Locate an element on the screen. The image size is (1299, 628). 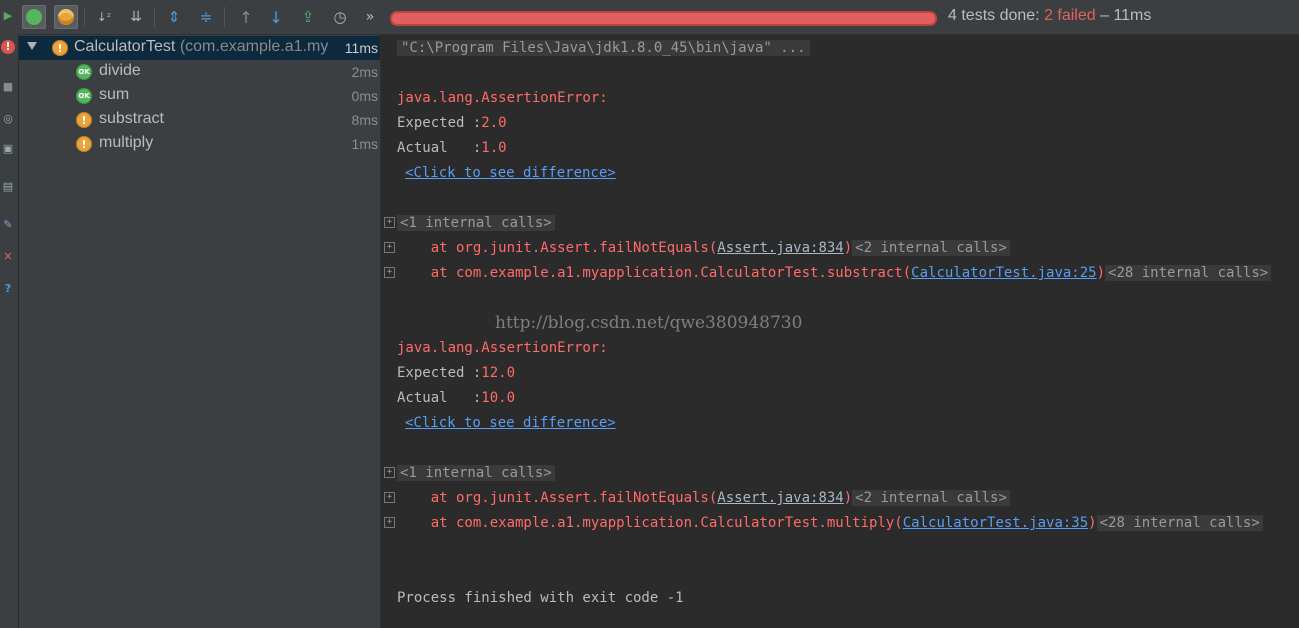
source-link: CalculatorTest.java:25 is located at coordinates (1003, 273).